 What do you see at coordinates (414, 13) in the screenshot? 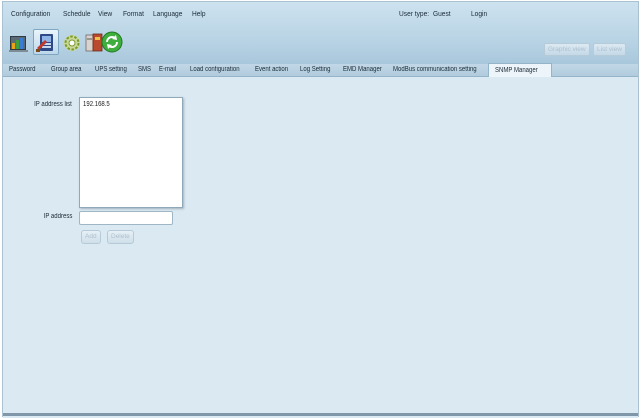
I see `user-type-label: User type:` at bounding box center [414, 13].